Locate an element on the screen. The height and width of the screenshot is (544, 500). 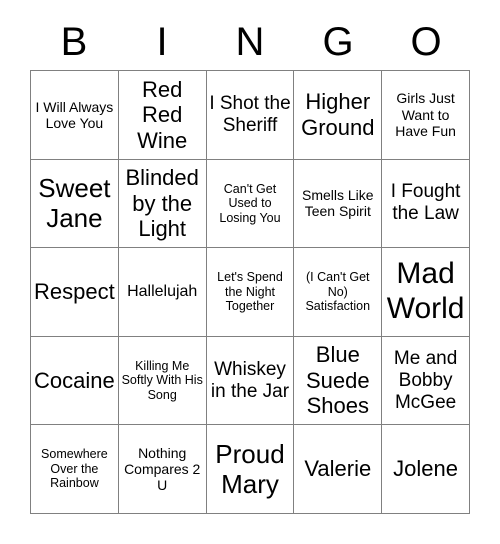
bingo-cell: I Shot the Sheriff is located at coordinates (250, 115).